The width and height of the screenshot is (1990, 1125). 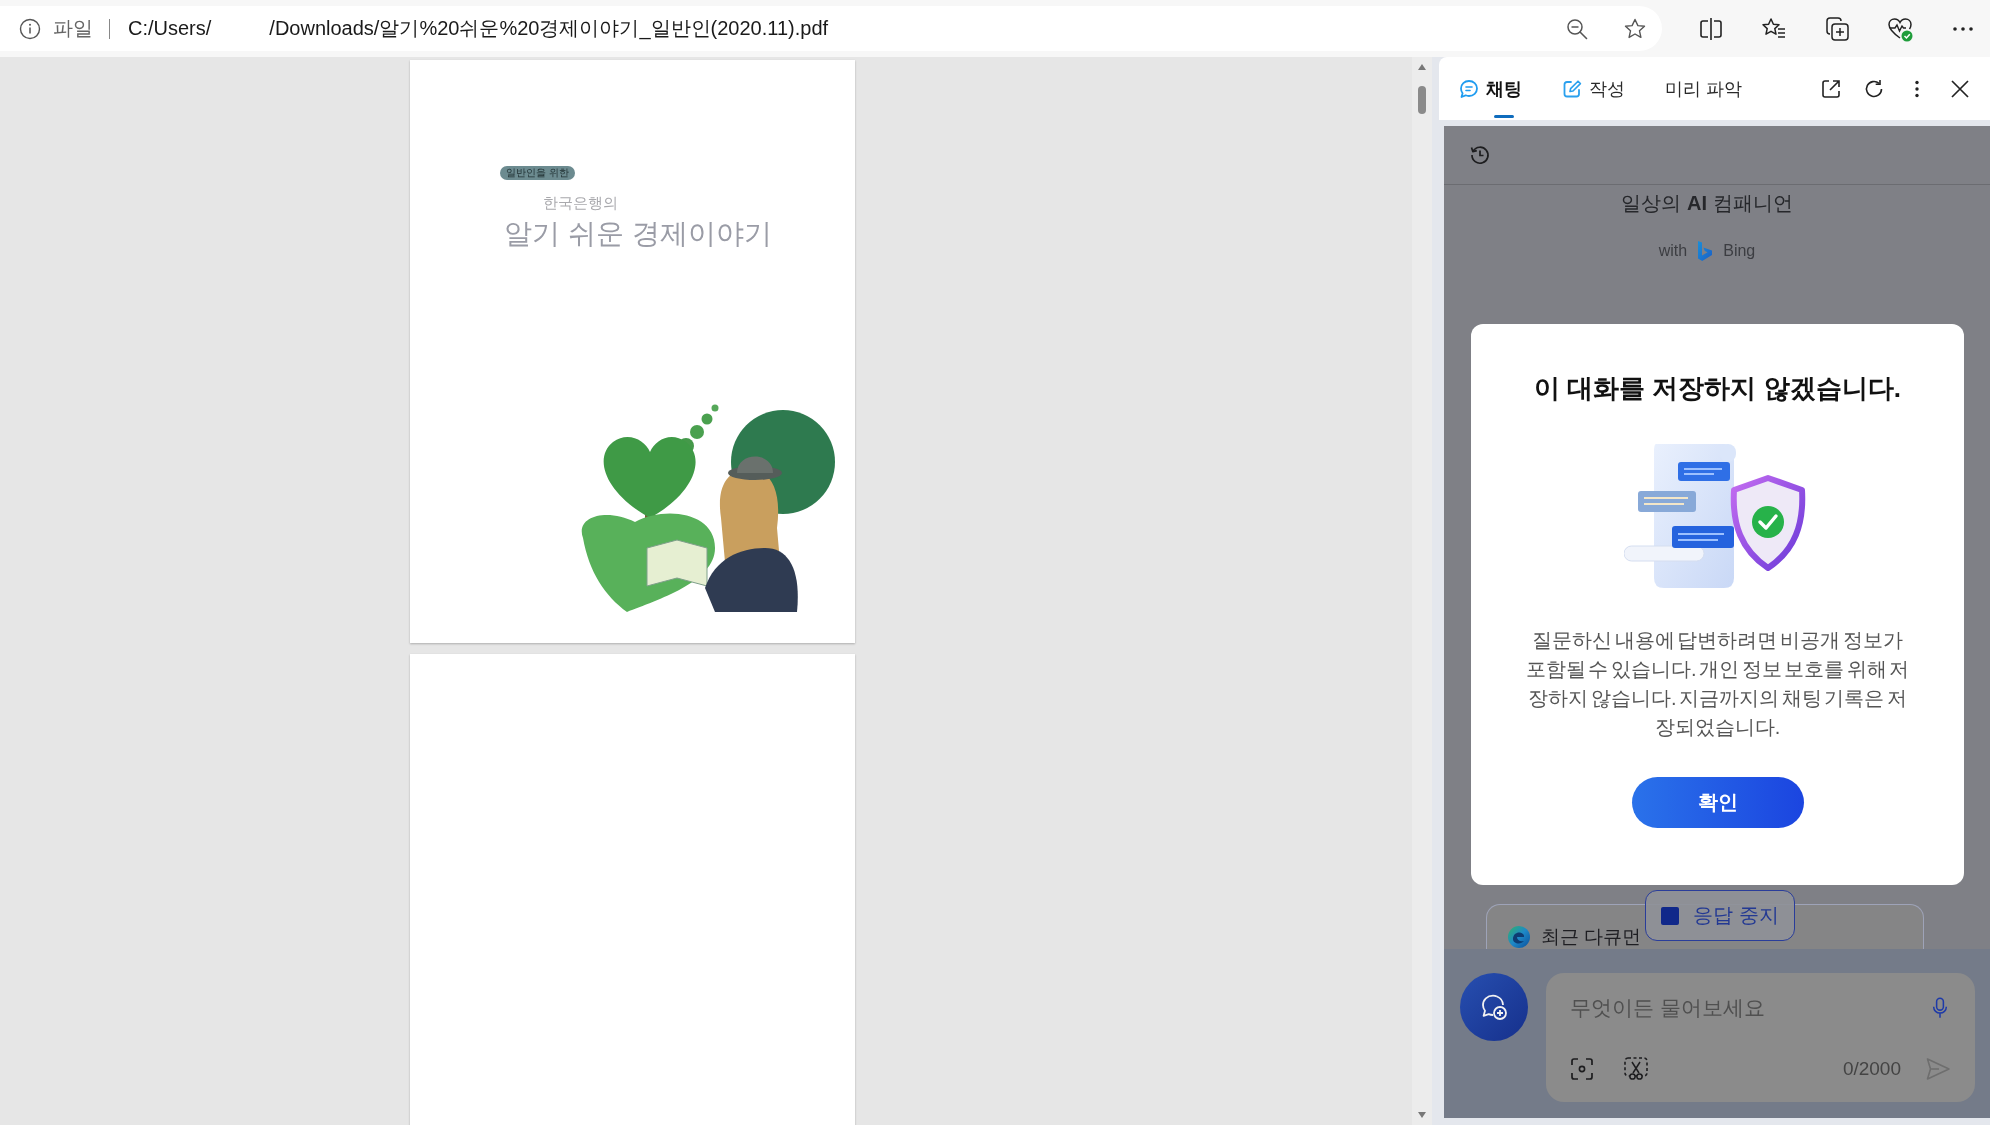 I want to click on with-label: with, so click(x=1673, y=251).